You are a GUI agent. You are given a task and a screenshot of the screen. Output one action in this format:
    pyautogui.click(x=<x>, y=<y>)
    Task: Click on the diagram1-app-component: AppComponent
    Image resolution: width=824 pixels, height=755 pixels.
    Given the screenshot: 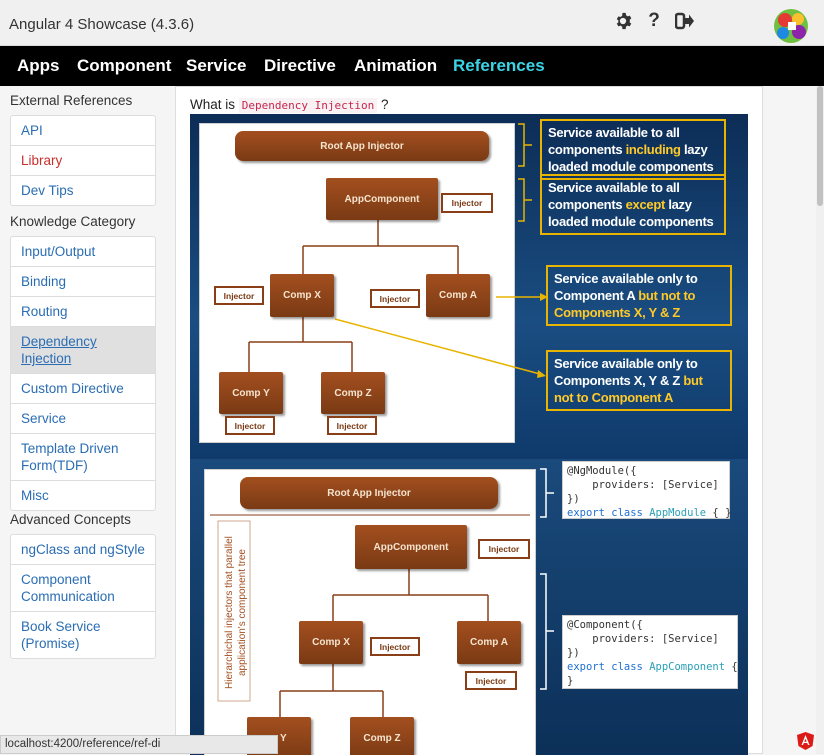 What is the action you would take?
    pyautogui.click(x=382, y=199)
    